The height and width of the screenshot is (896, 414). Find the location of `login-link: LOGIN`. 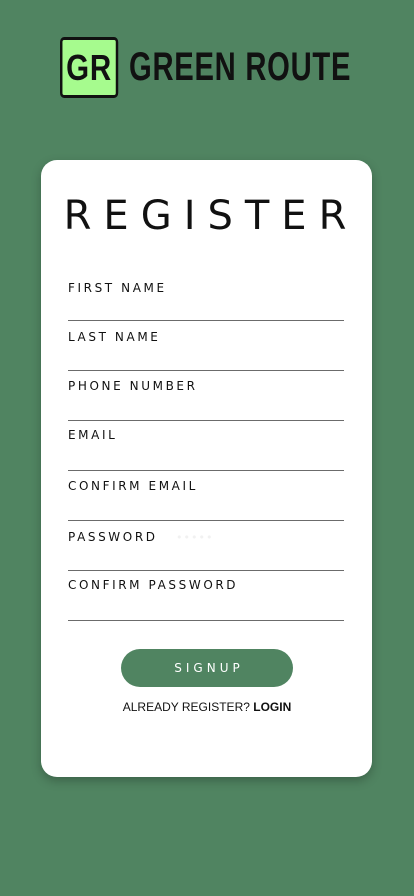

login-link: LOGIN is located at coordinates (272, 707).